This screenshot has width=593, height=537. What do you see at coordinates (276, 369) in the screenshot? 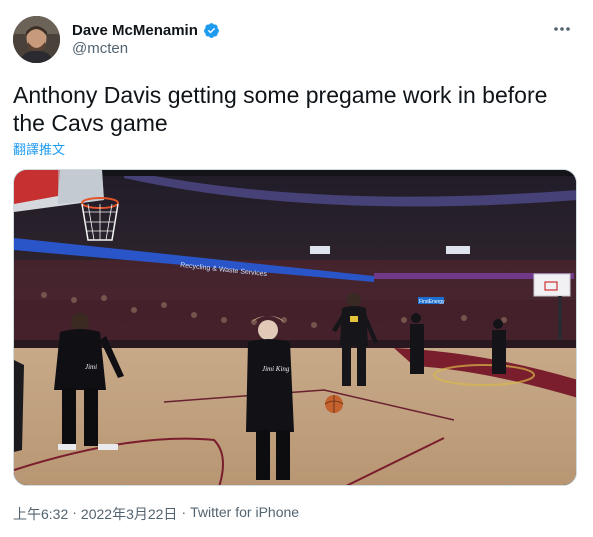
I see `shirt-text-center: Jimi King` at bounding box center [276, 369].